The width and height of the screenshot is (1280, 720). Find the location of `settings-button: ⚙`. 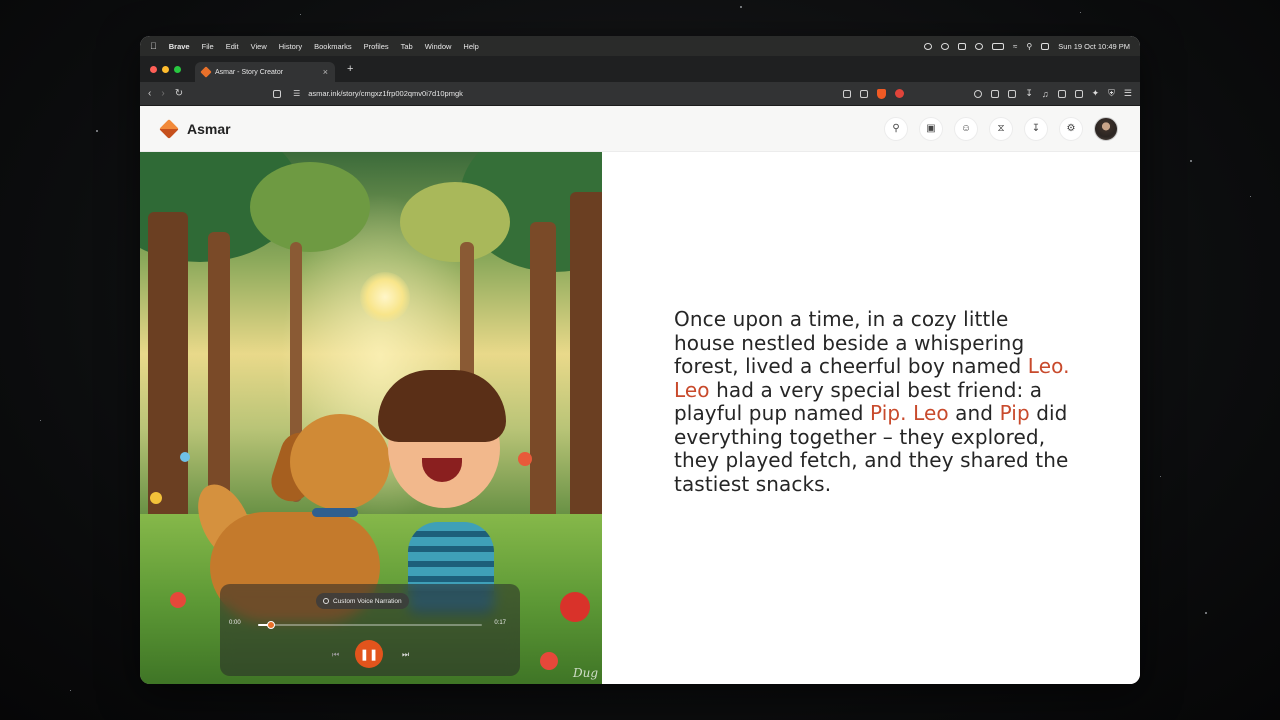

settings-button: ⚙ is located at coordinates (1071, 128).